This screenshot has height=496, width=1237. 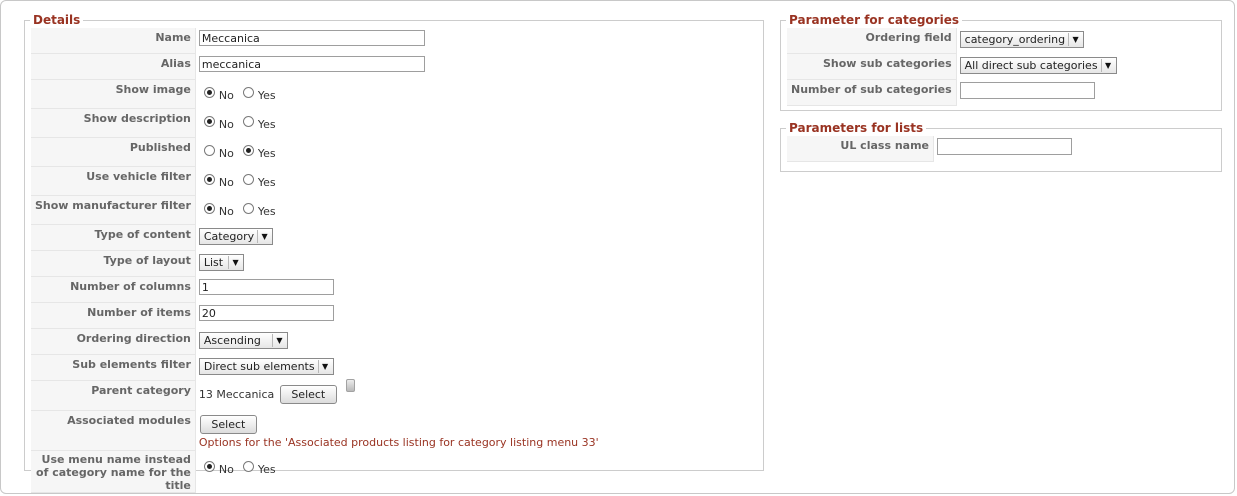 What do you see at coordinates (113, 290) in the screenshot?
I see `number-of-columns-label: Number of columns` at bounding box center [113, 290].